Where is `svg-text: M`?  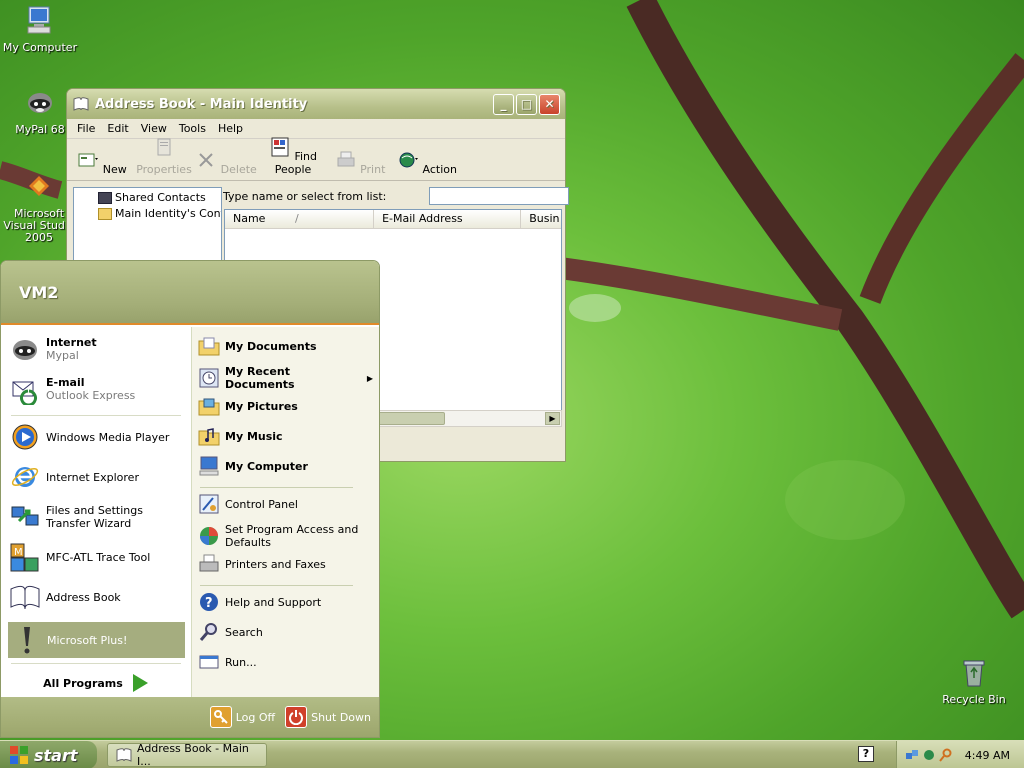
svg-text: M is located at coordinates (18, 552).